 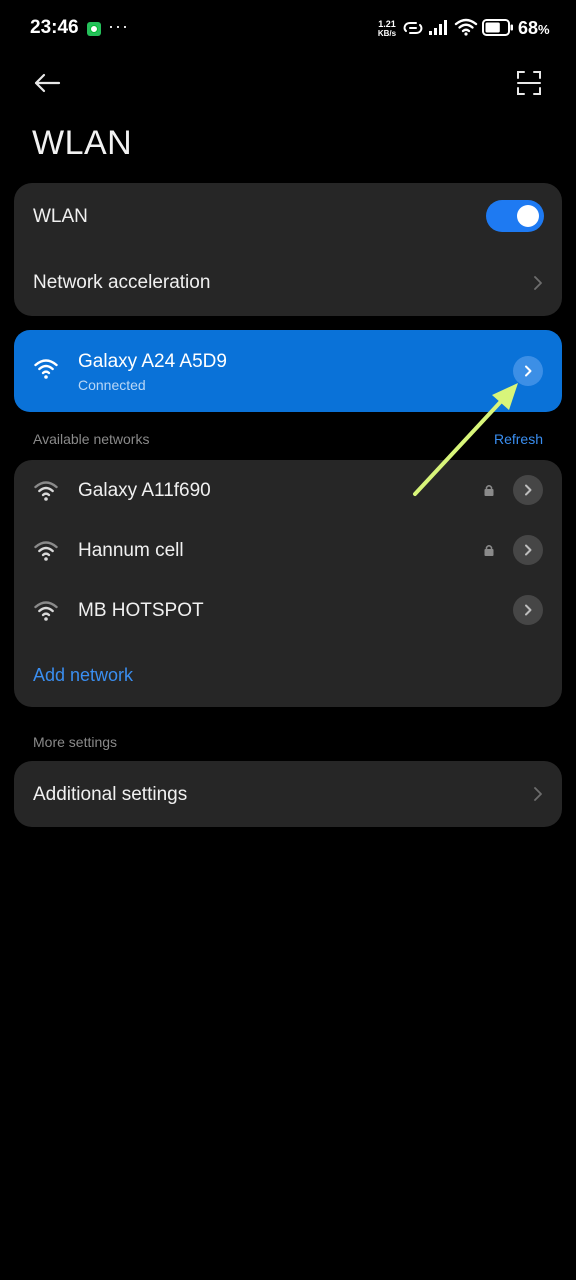 I want to click on page-title: WLAN, so click(x=82, y=143).